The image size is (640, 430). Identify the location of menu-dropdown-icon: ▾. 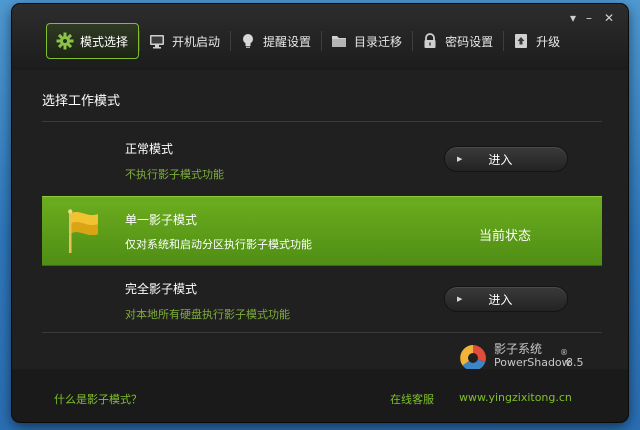
(573, 18).